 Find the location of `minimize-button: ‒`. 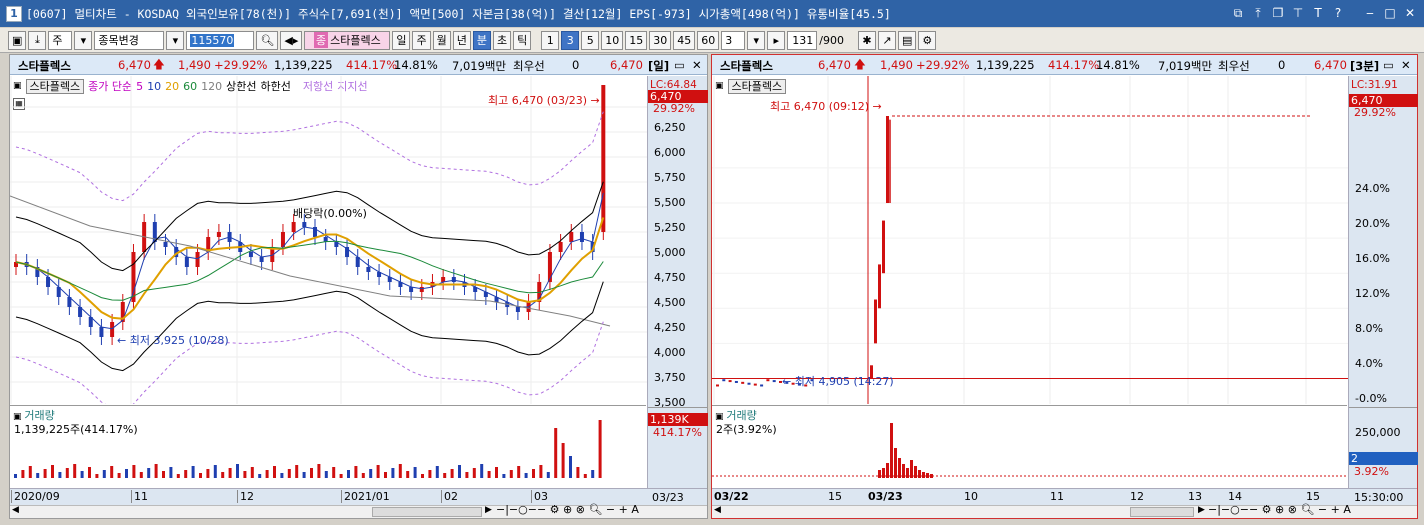

minimize-button: ‒ is located at coordinates (1370, 13).